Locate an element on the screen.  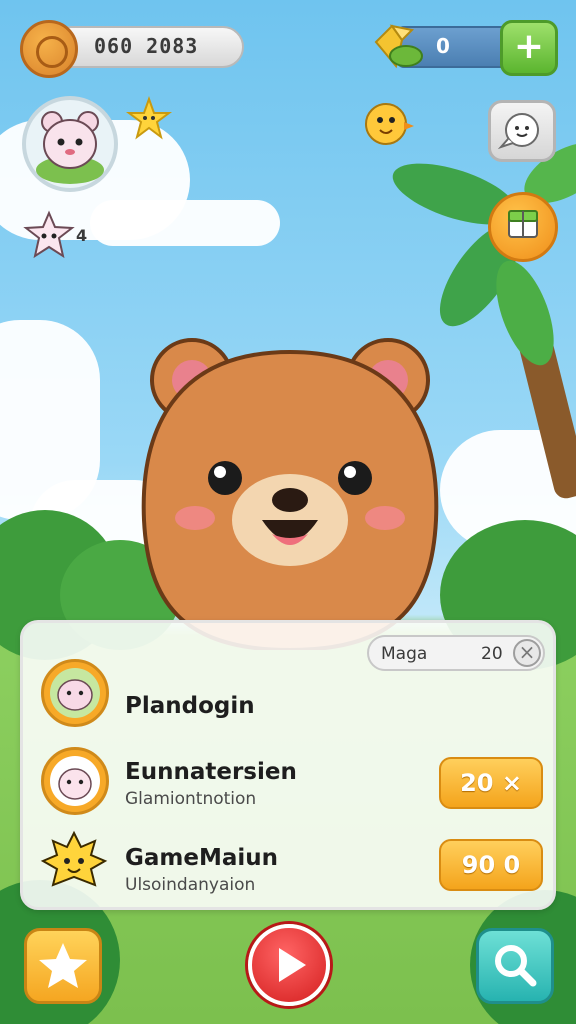
search-label: Maga is located at coordinates (404, 654).